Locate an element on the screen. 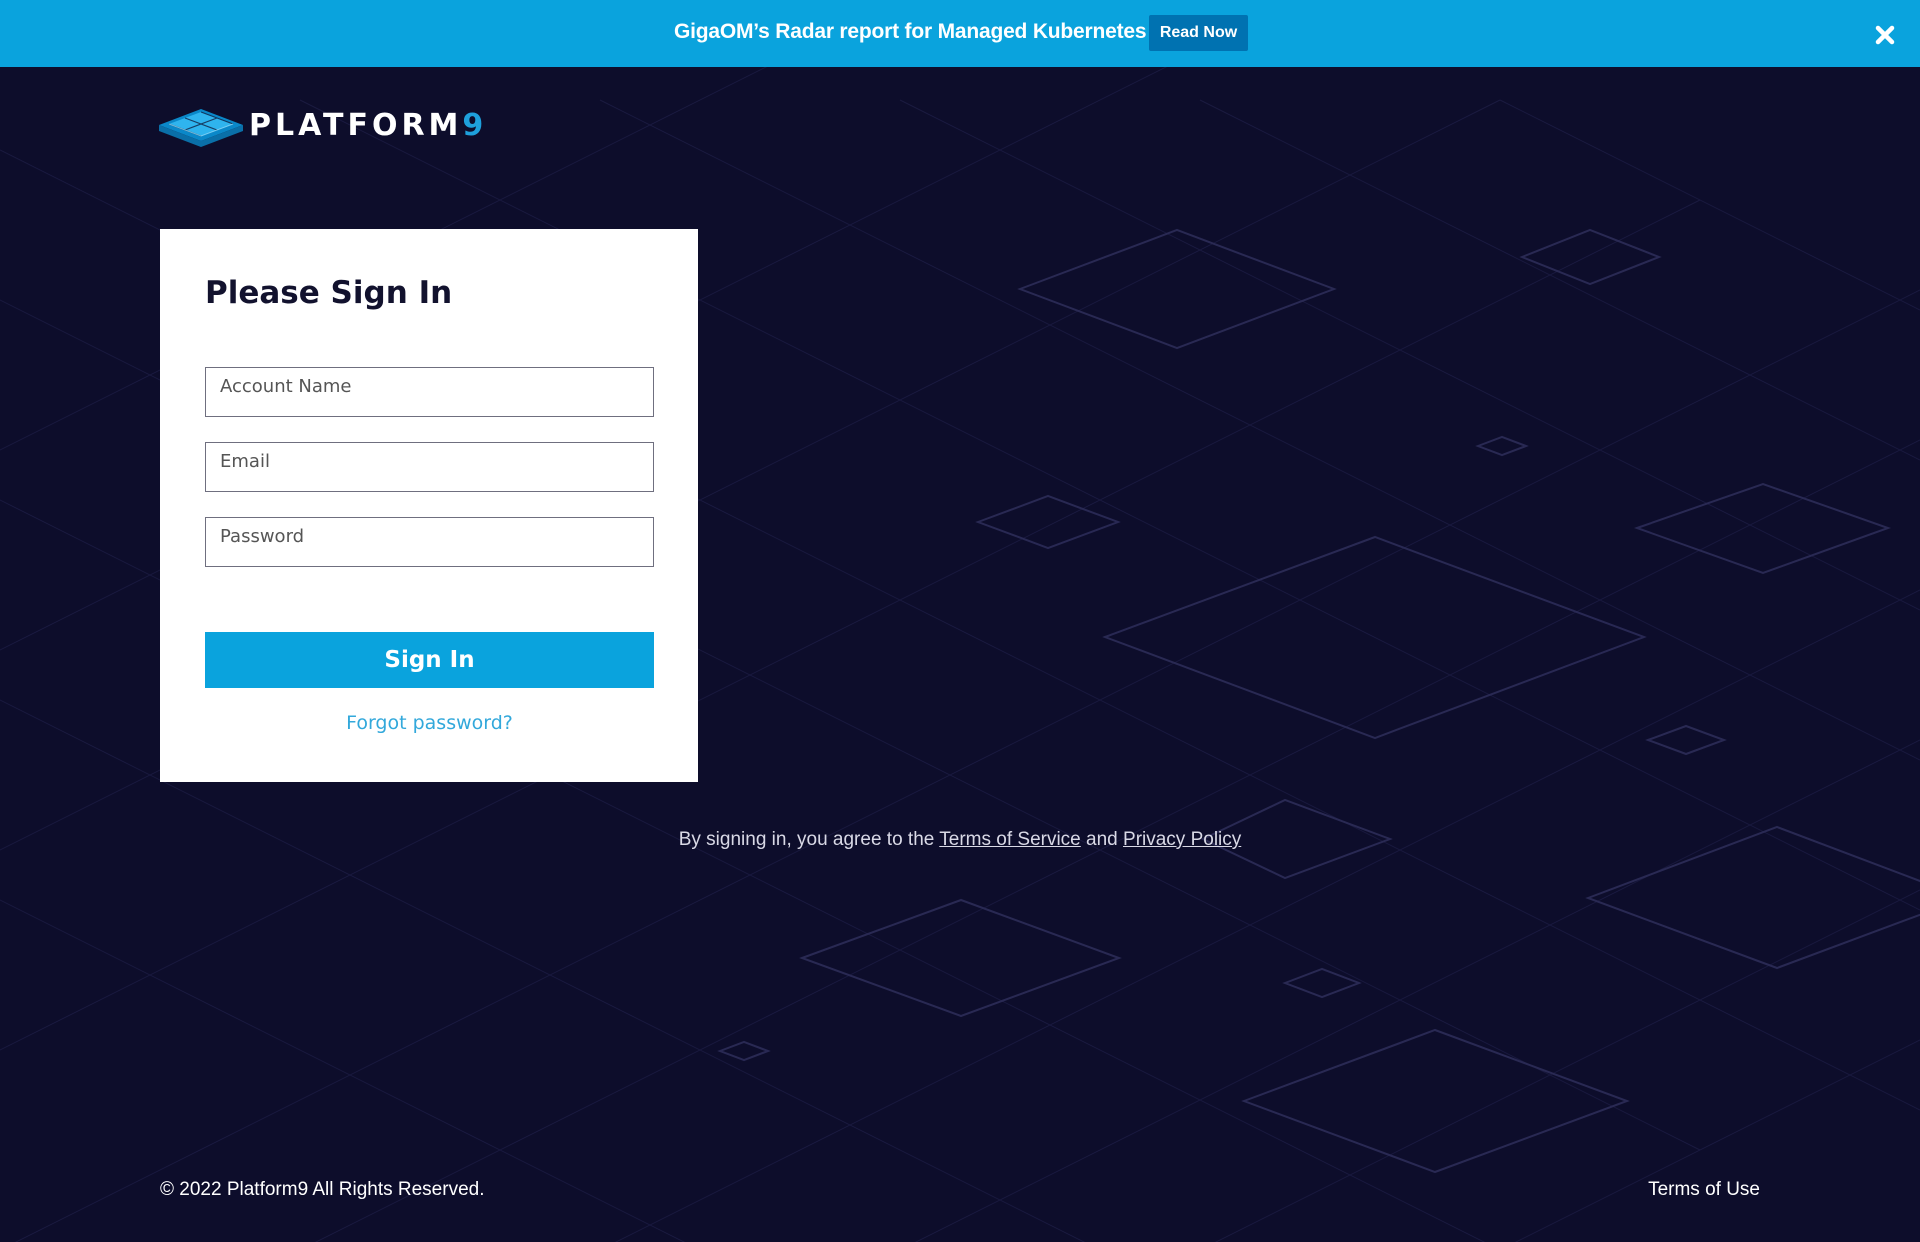 This screenshot has width=1920, height=1242. forgot-password-link: Forgot password? is located at coordinates (429, 723).